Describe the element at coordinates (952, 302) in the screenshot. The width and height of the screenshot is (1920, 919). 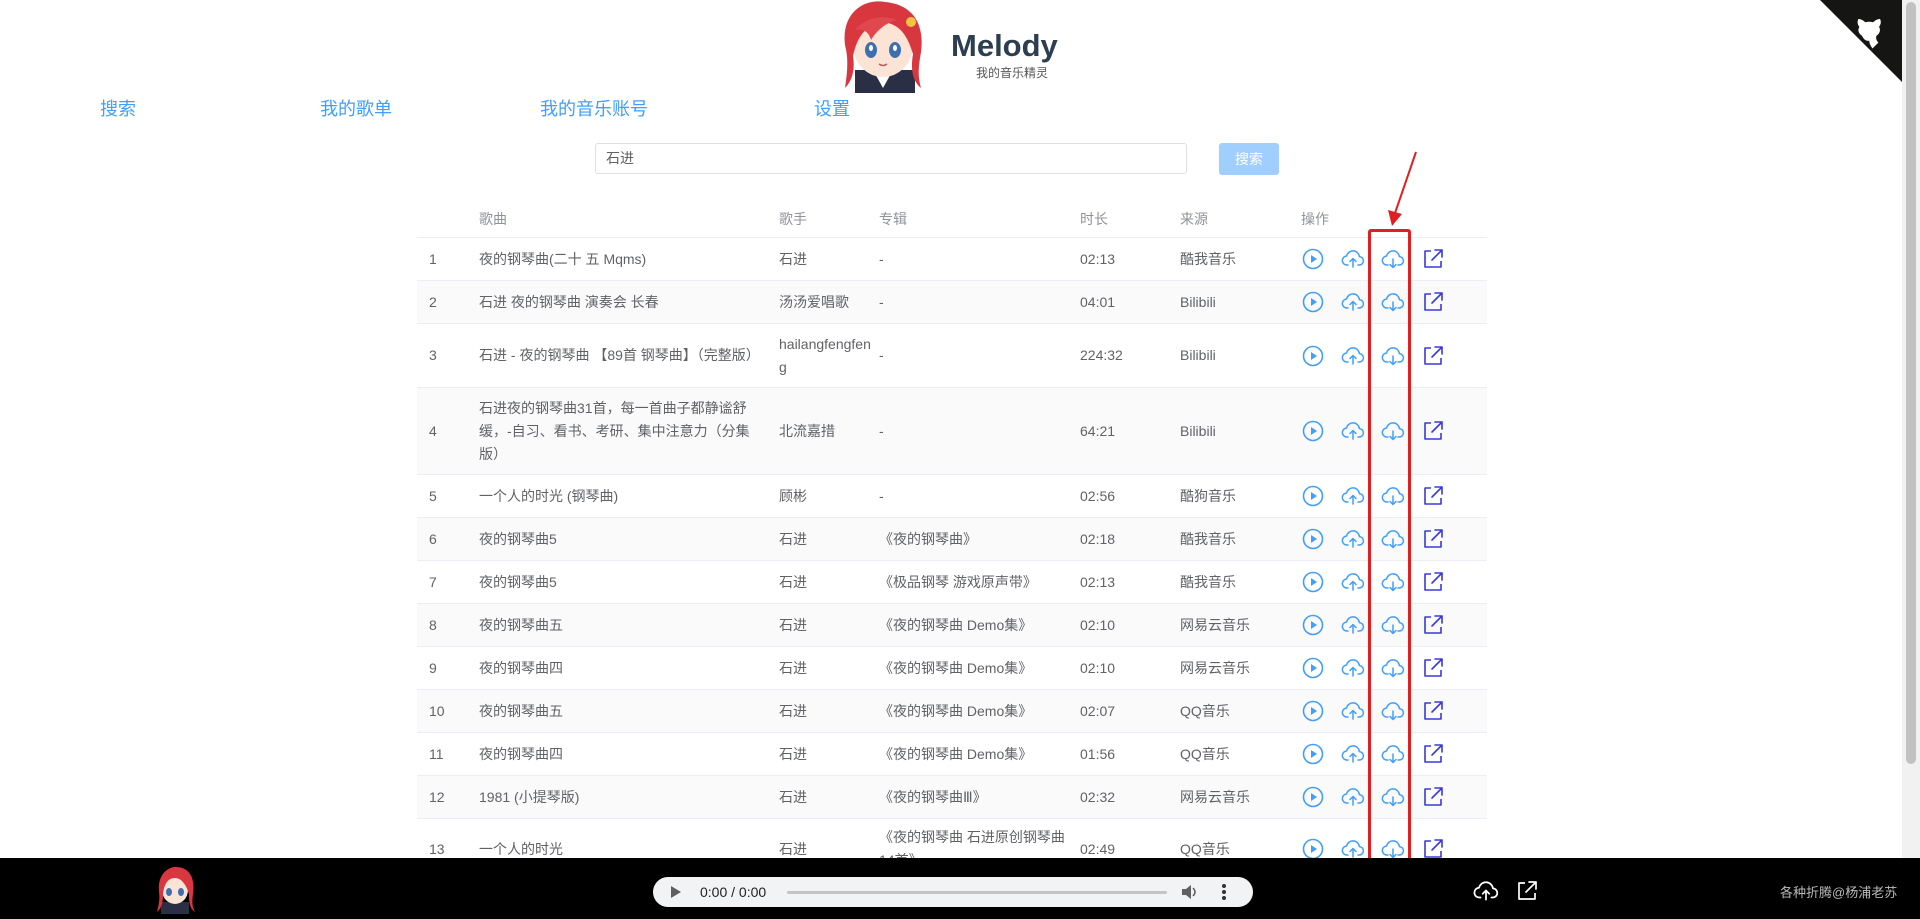
I see `table-row: 2 石进 夜的钢琴曲 演奏会 长春 汤汤爱唱歌 - 04:01 Bilibili` at that location.